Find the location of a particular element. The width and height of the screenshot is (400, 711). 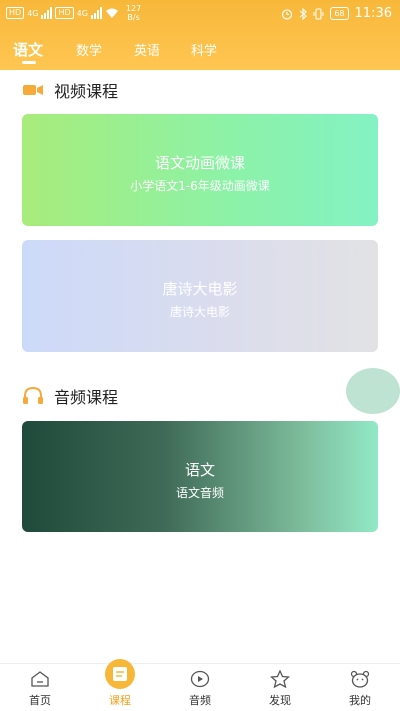

tab-chinese: 语文 is located at coordinates (28, 49).